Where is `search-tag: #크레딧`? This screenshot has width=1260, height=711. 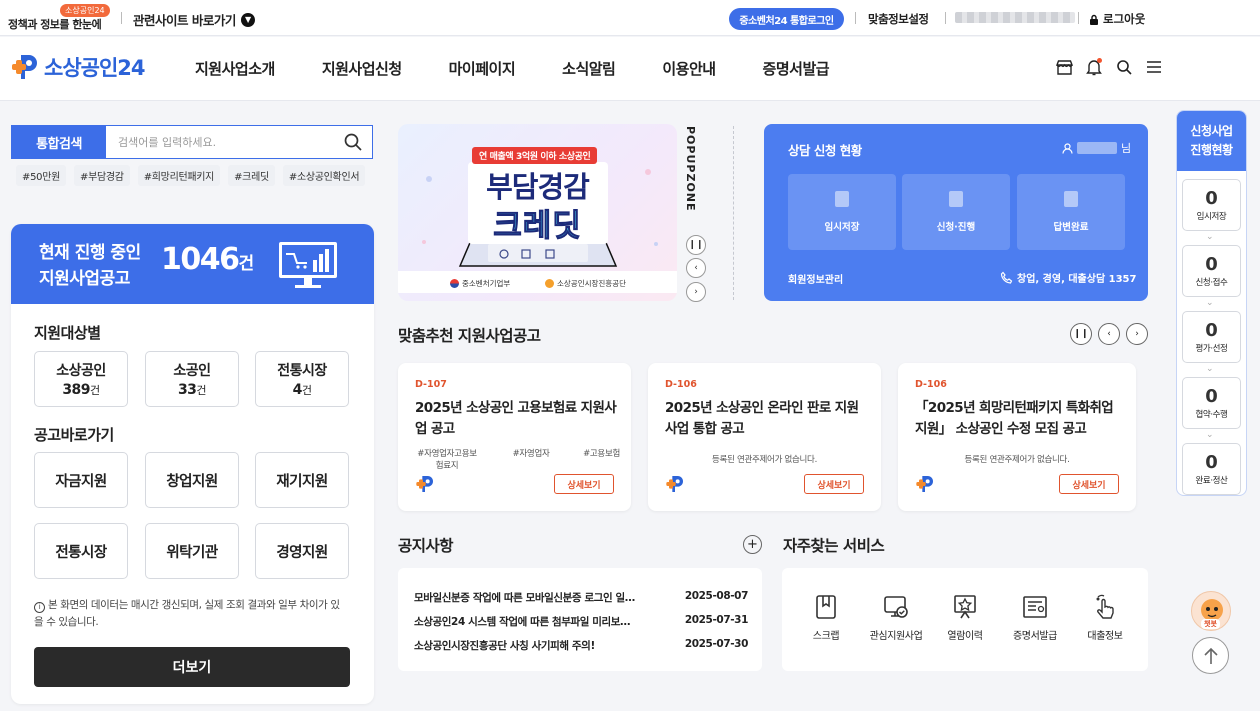
search-tag: #크레딧 is located at coordinates (251, 175).